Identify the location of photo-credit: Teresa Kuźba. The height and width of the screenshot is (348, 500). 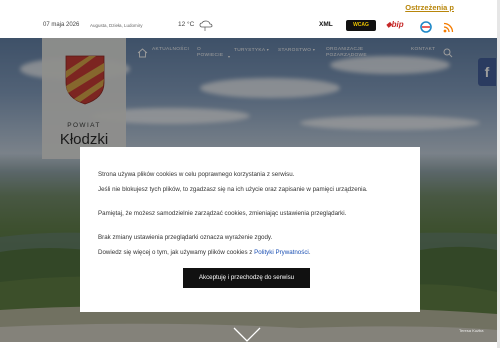
(471, 330).